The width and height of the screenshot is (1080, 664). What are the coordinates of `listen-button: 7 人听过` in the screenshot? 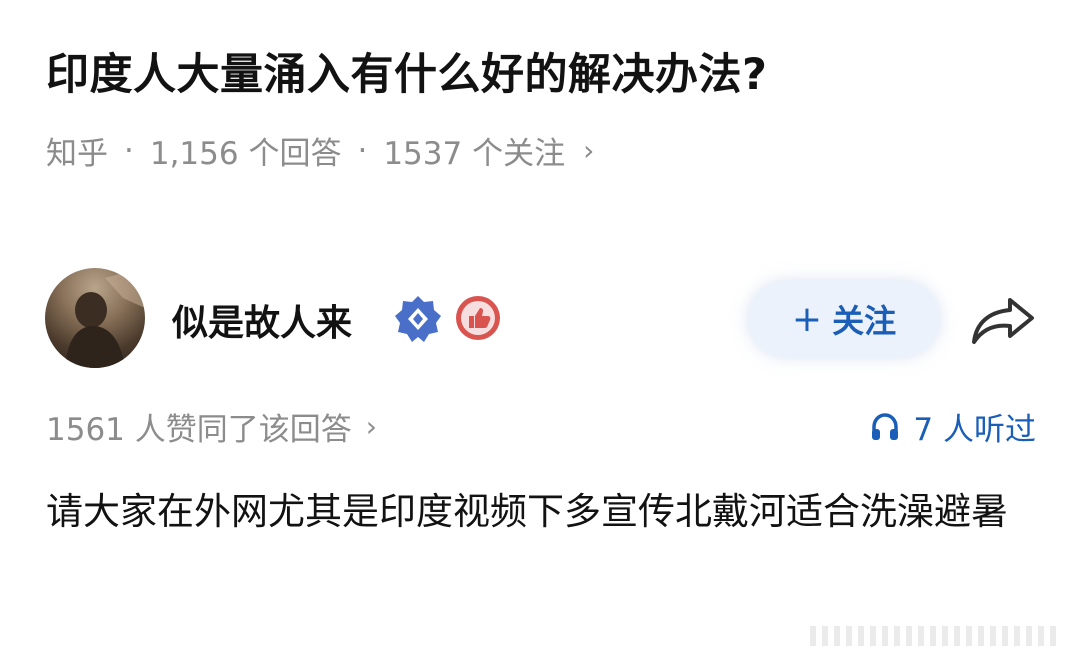 It's located at (952, 426).